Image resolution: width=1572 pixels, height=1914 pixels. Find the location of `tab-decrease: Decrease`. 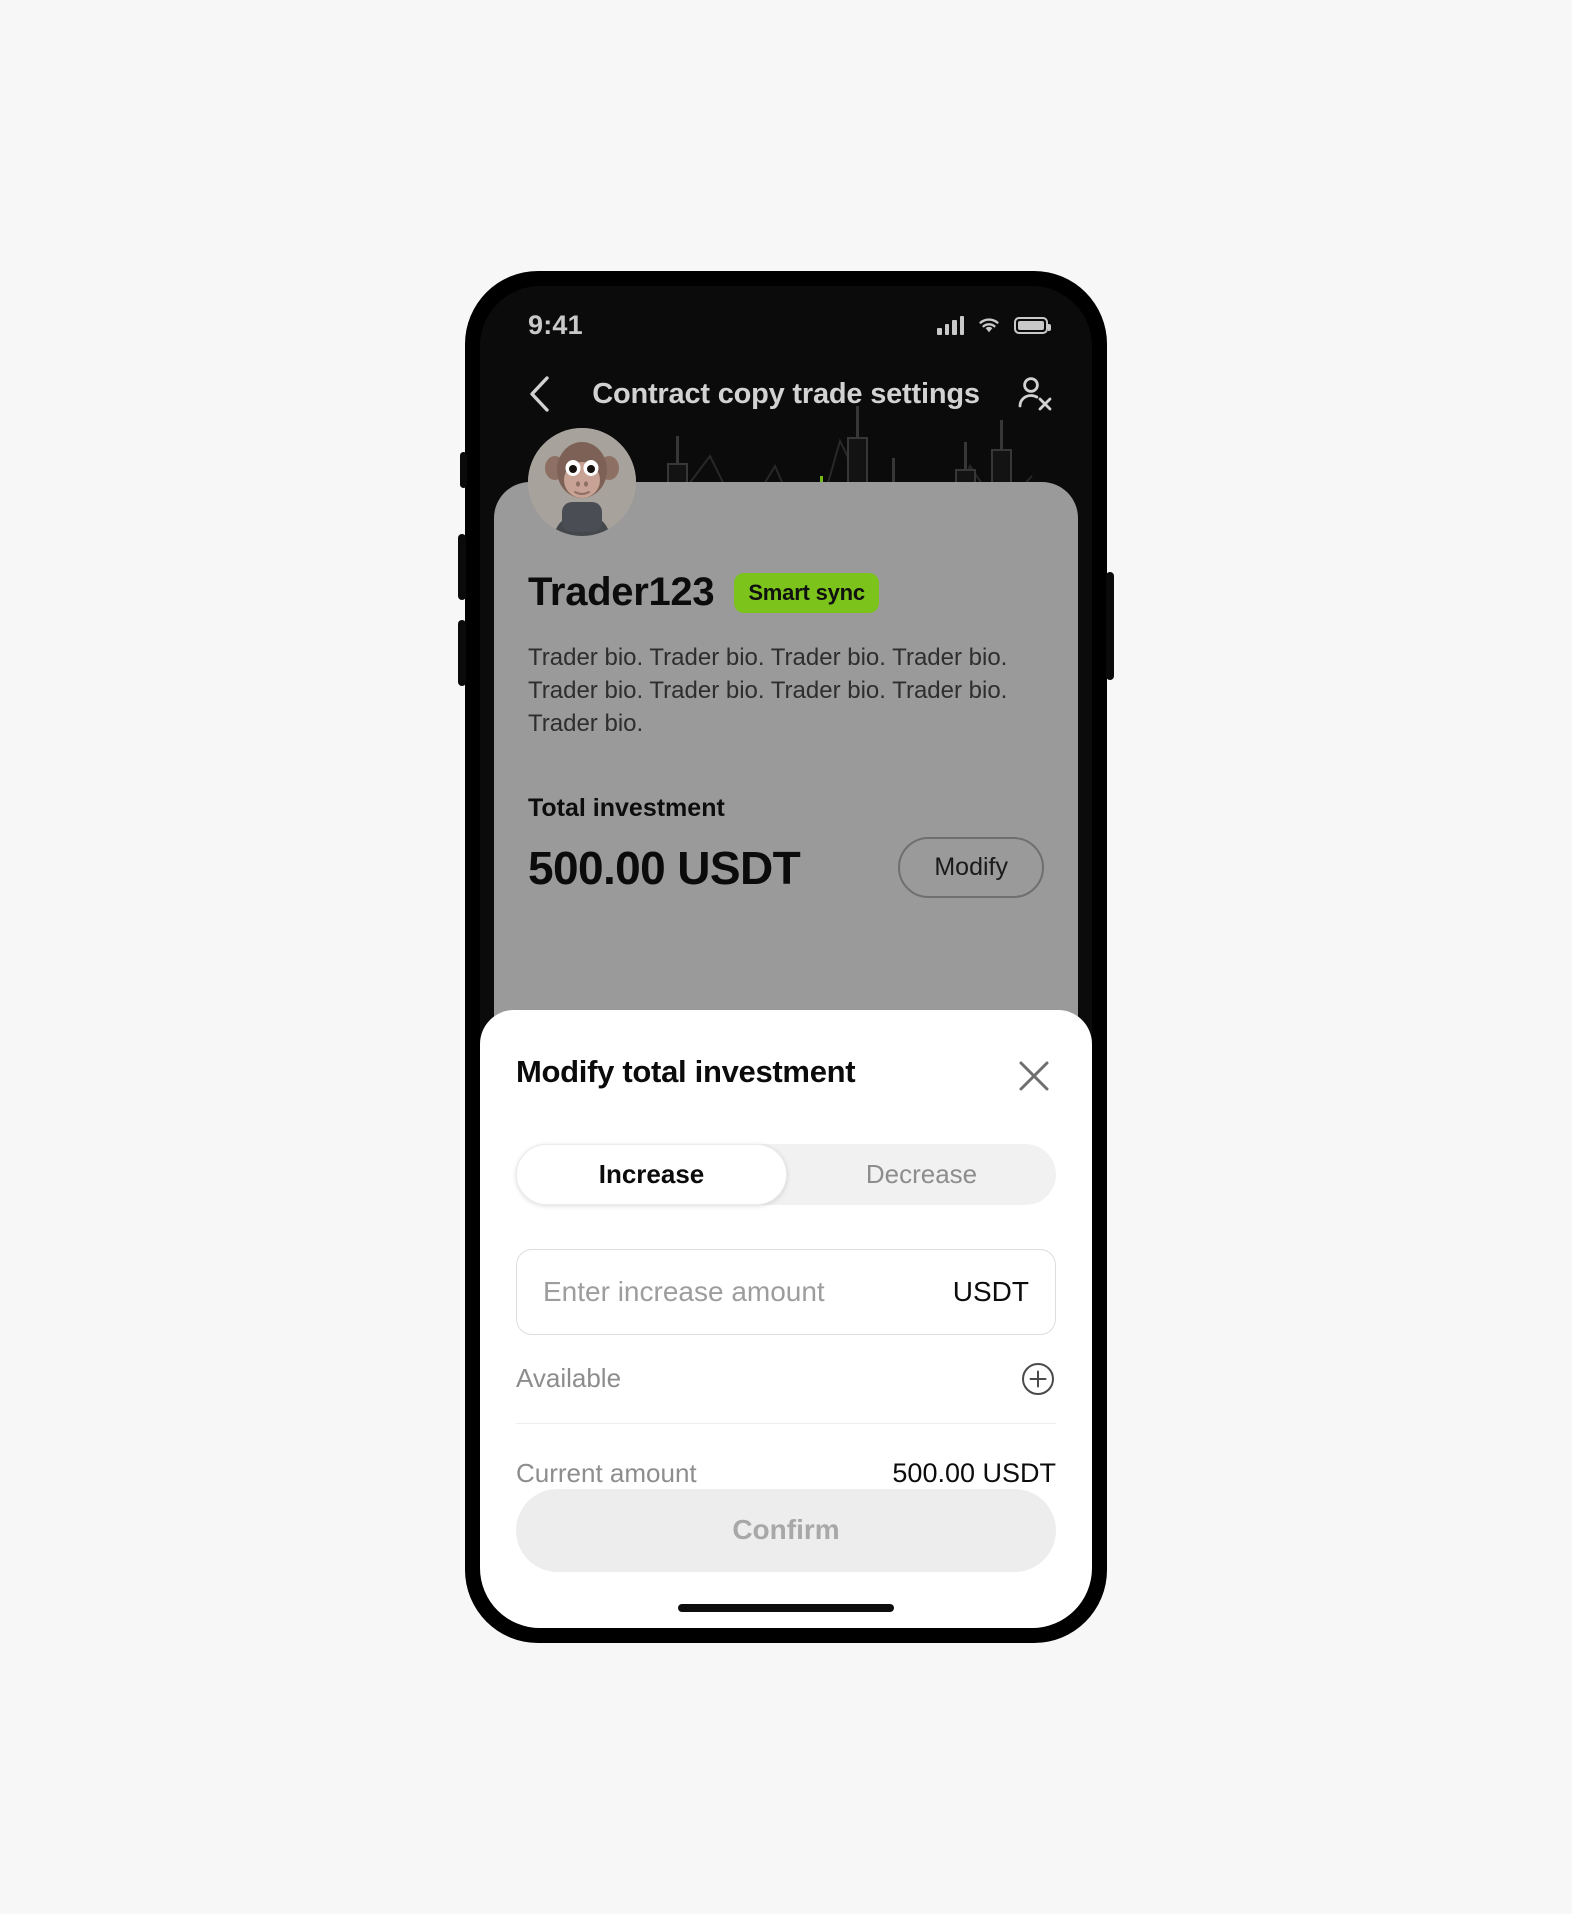

tab-decrease: Decrease is located at coordinates (921, 1174).